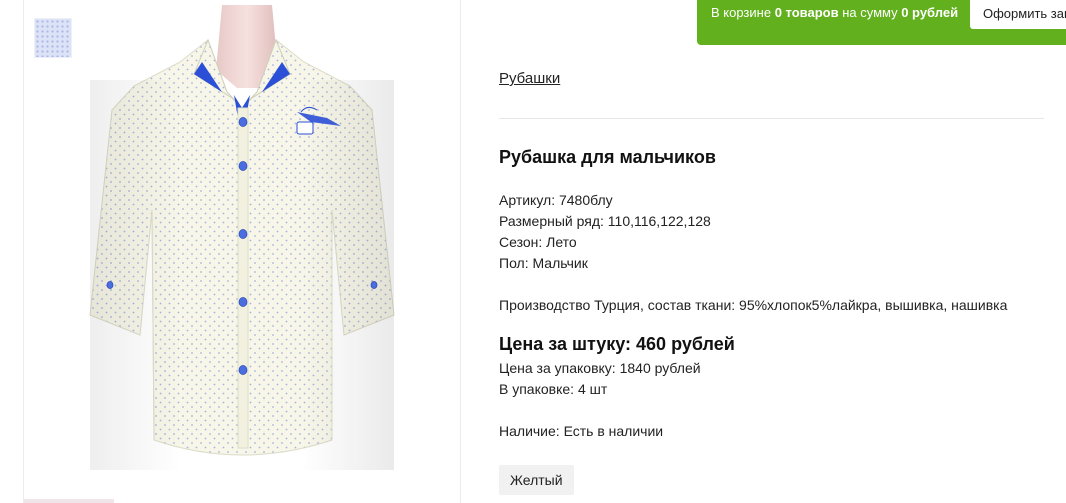 The height and width of the screenshot is (503, 1066). Describe the element at coordinates (930, 12) in the screenshot. I see `cart-sum: 0 рублей` at that location.